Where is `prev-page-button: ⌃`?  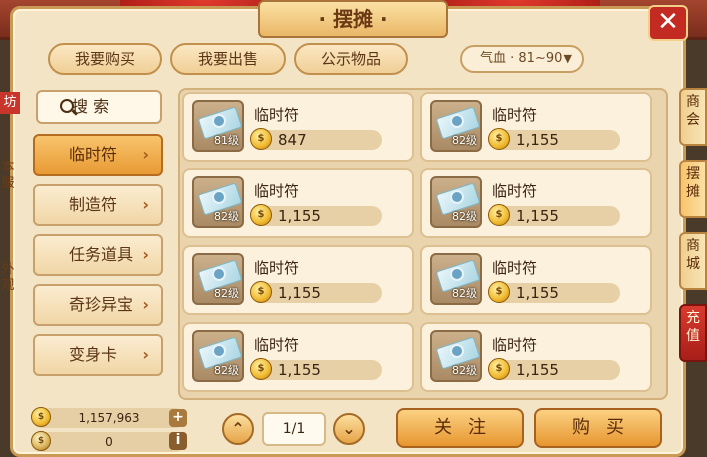
prev-page-button: ⌃ is located at coordinates (238, 429).